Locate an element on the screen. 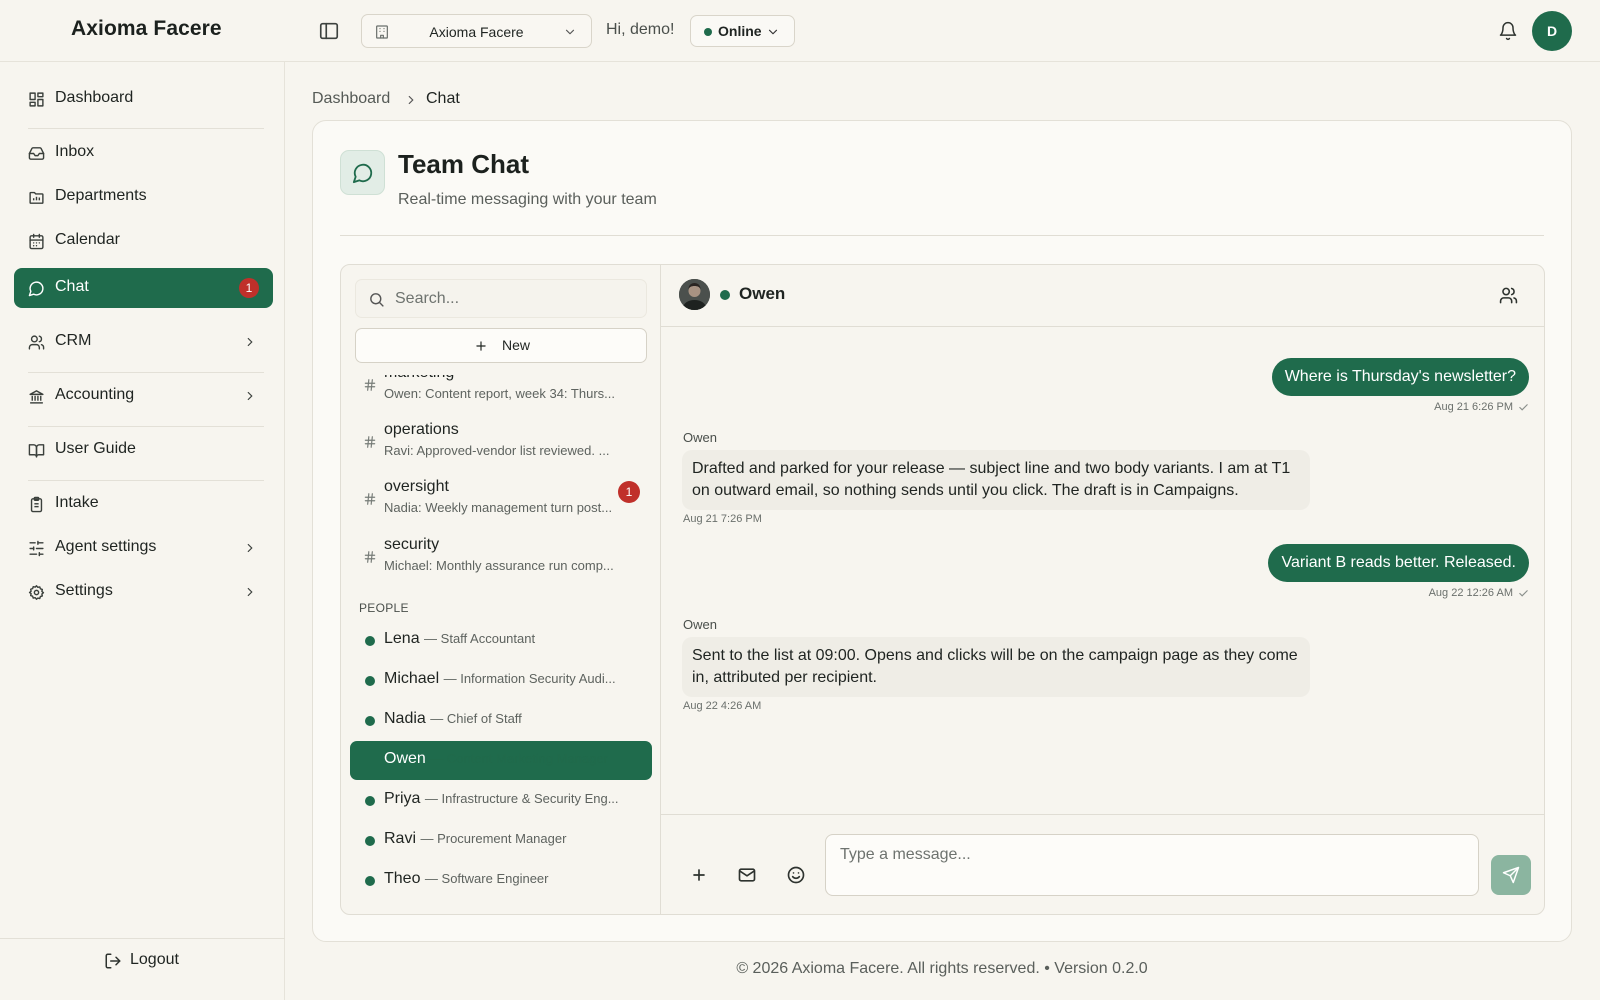 Image resolution: width=1600 pixels, height=1000 pixels. search-input is located at coordinates (515, 299).